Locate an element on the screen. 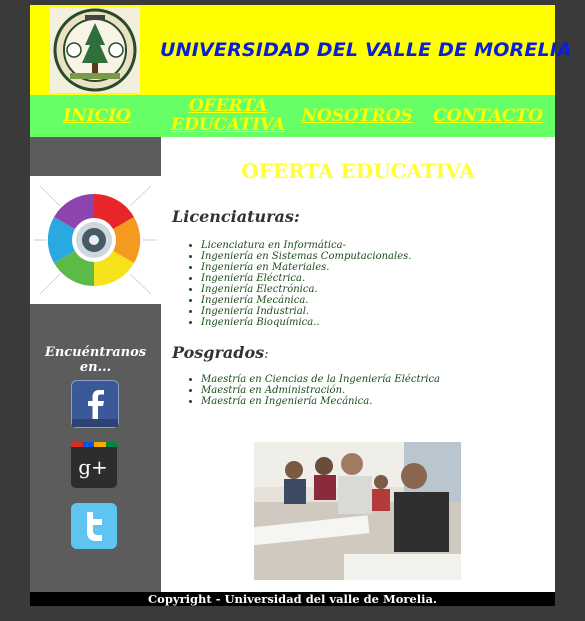  list-item: Licenciatura en Informática- is located at coordinates (306, 245).